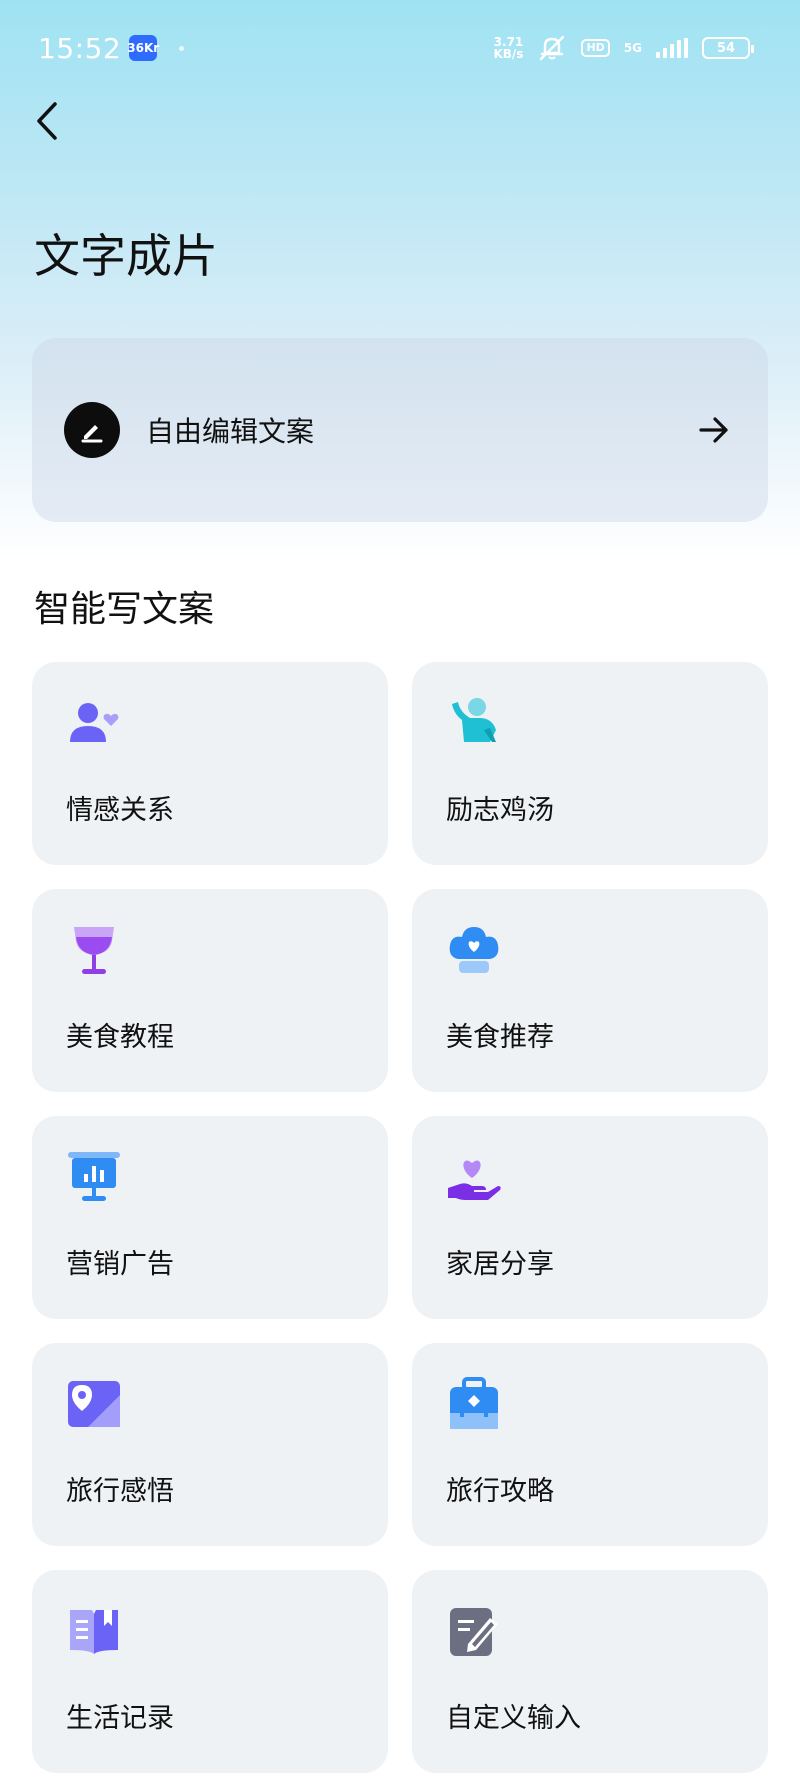 This screenshot has width=800, height=1780. Describe the element at coordinates (210, 990) in the screenshot. I see `category-card-food-tutorial: 美食教程` at that location.